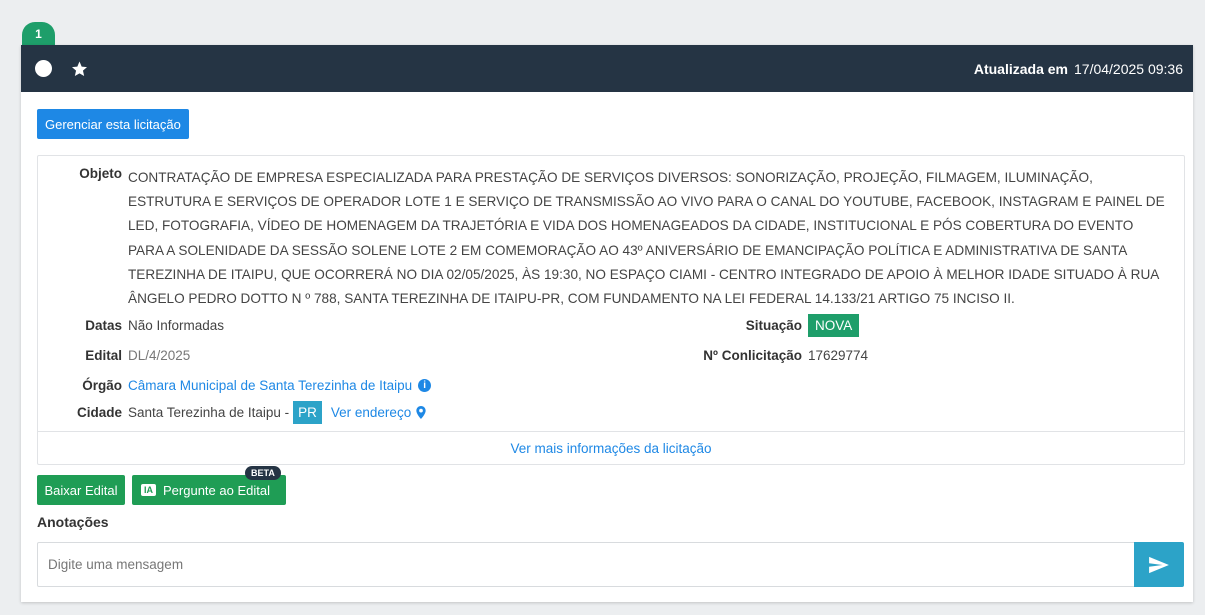 This screenshot has width=1205, height=615. Describe the element at coordinates (99, 412) in the screenshot. I see `cidade-label: Cidade` at that location.